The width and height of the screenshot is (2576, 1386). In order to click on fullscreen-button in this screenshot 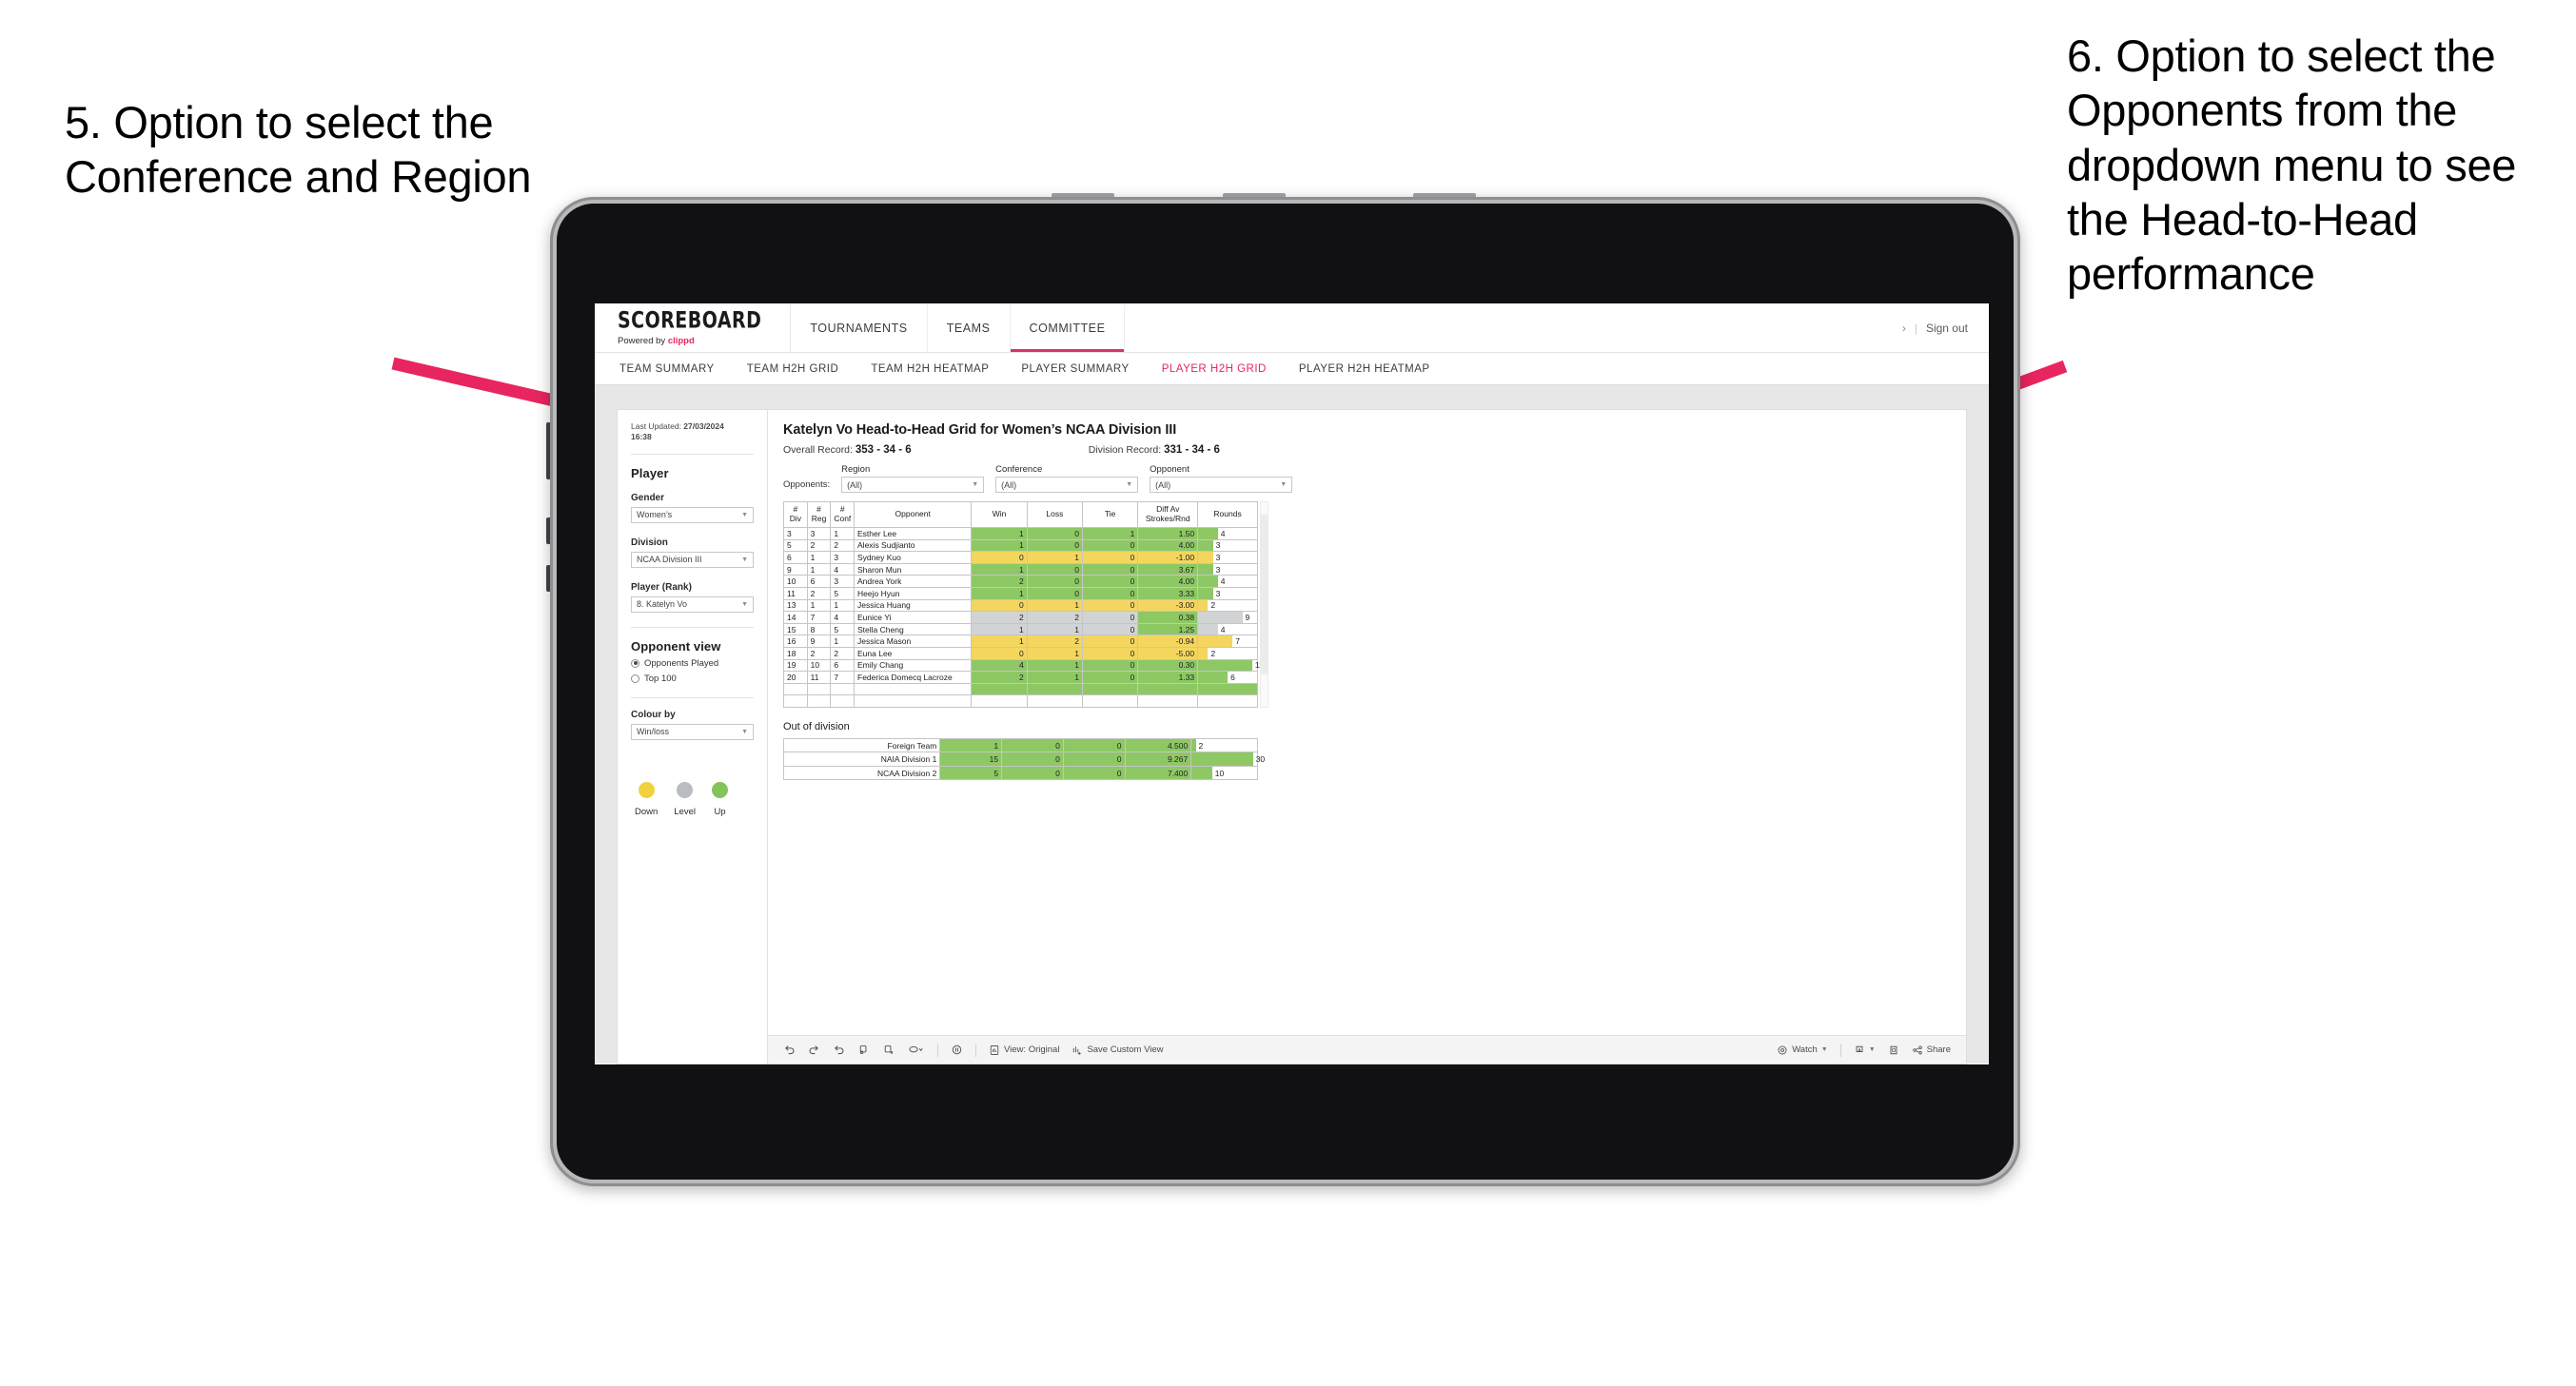, I will do `click(1893, 1050)`.